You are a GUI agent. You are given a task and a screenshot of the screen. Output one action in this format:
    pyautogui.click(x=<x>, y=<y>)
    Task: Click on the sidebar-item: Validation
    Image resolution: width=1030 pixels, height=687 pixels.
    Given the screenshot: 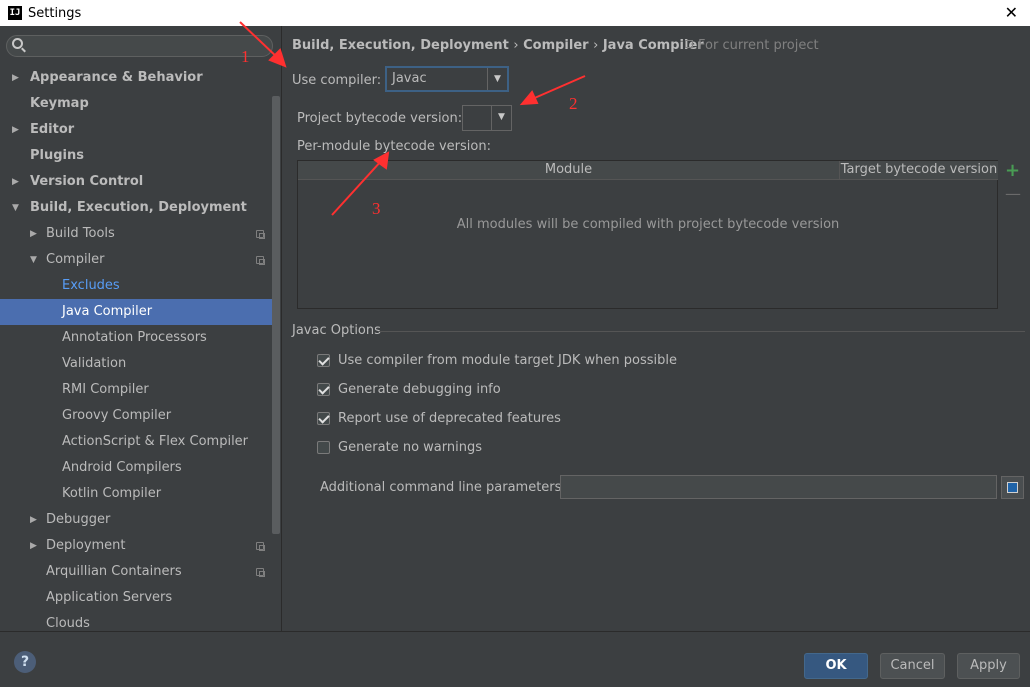 What is the action you would take?
    pyautogui.click(x=136, y=364)
    